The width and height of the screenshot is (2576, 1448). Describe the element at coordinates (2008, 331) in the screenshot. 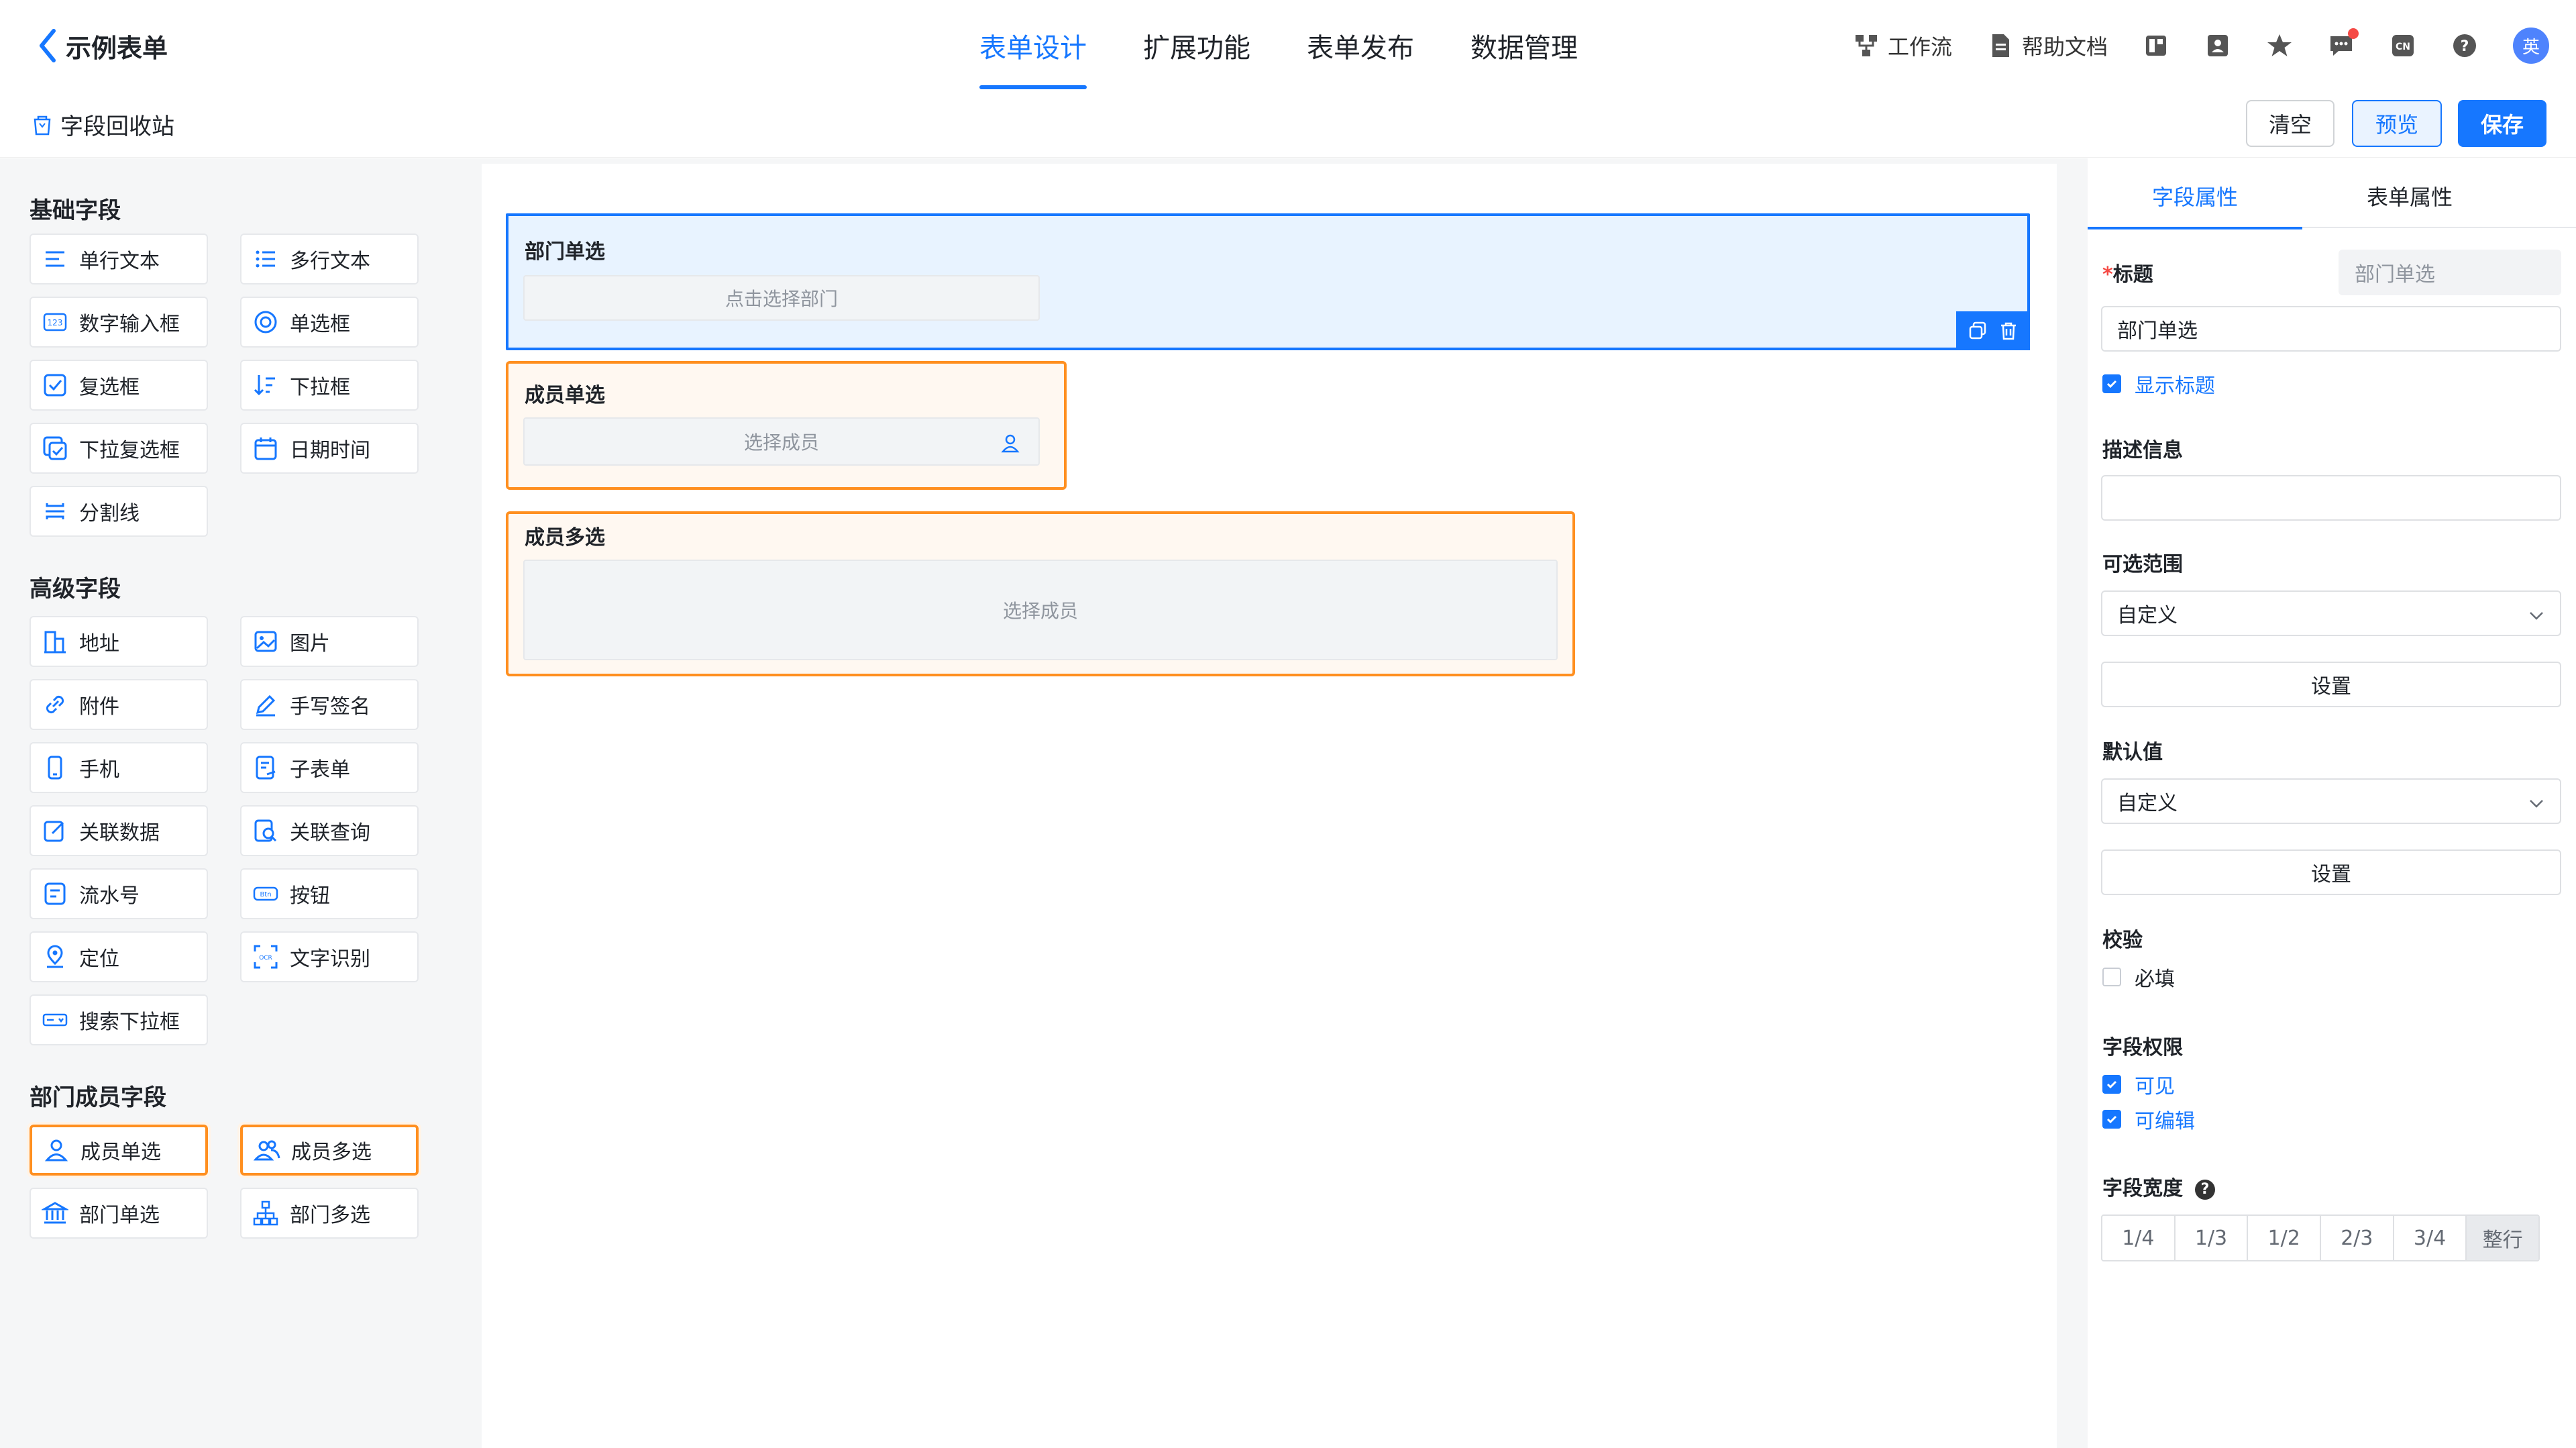

I see `delete-icon` at that location.